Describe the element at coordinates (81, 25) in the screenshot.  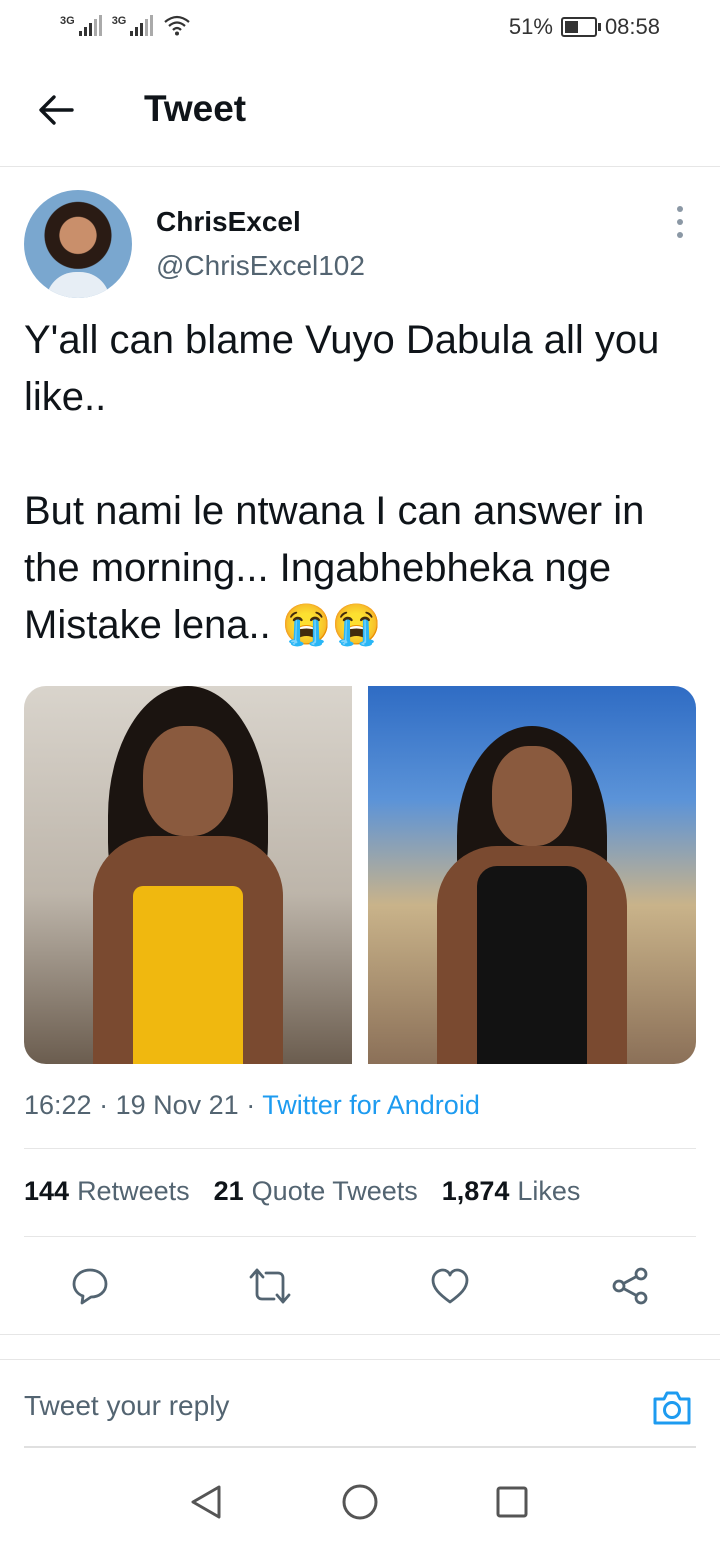
I see `signal-1-icon: 3G` at that location.